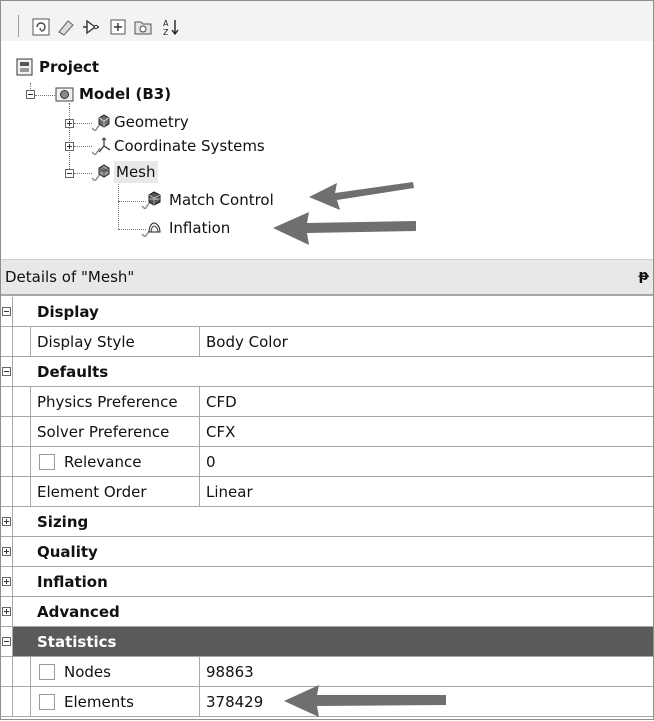  What do you see at coordinates (118, 27) in the screenshot?
I see `expand-all-icon` at bounding box center [118, 27].